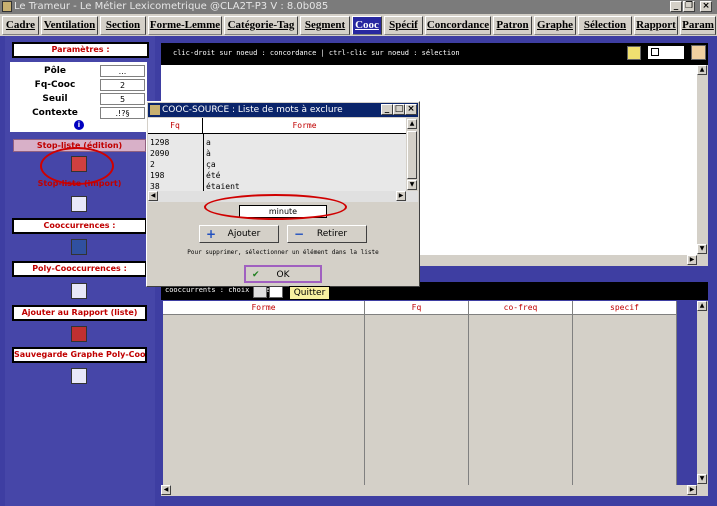 The width and height of the screenshot is (717, 506). What do you see at coordinates (123, 25) in the screenshot?
I see `tab-section: Section` at bounding box center [123, 25].